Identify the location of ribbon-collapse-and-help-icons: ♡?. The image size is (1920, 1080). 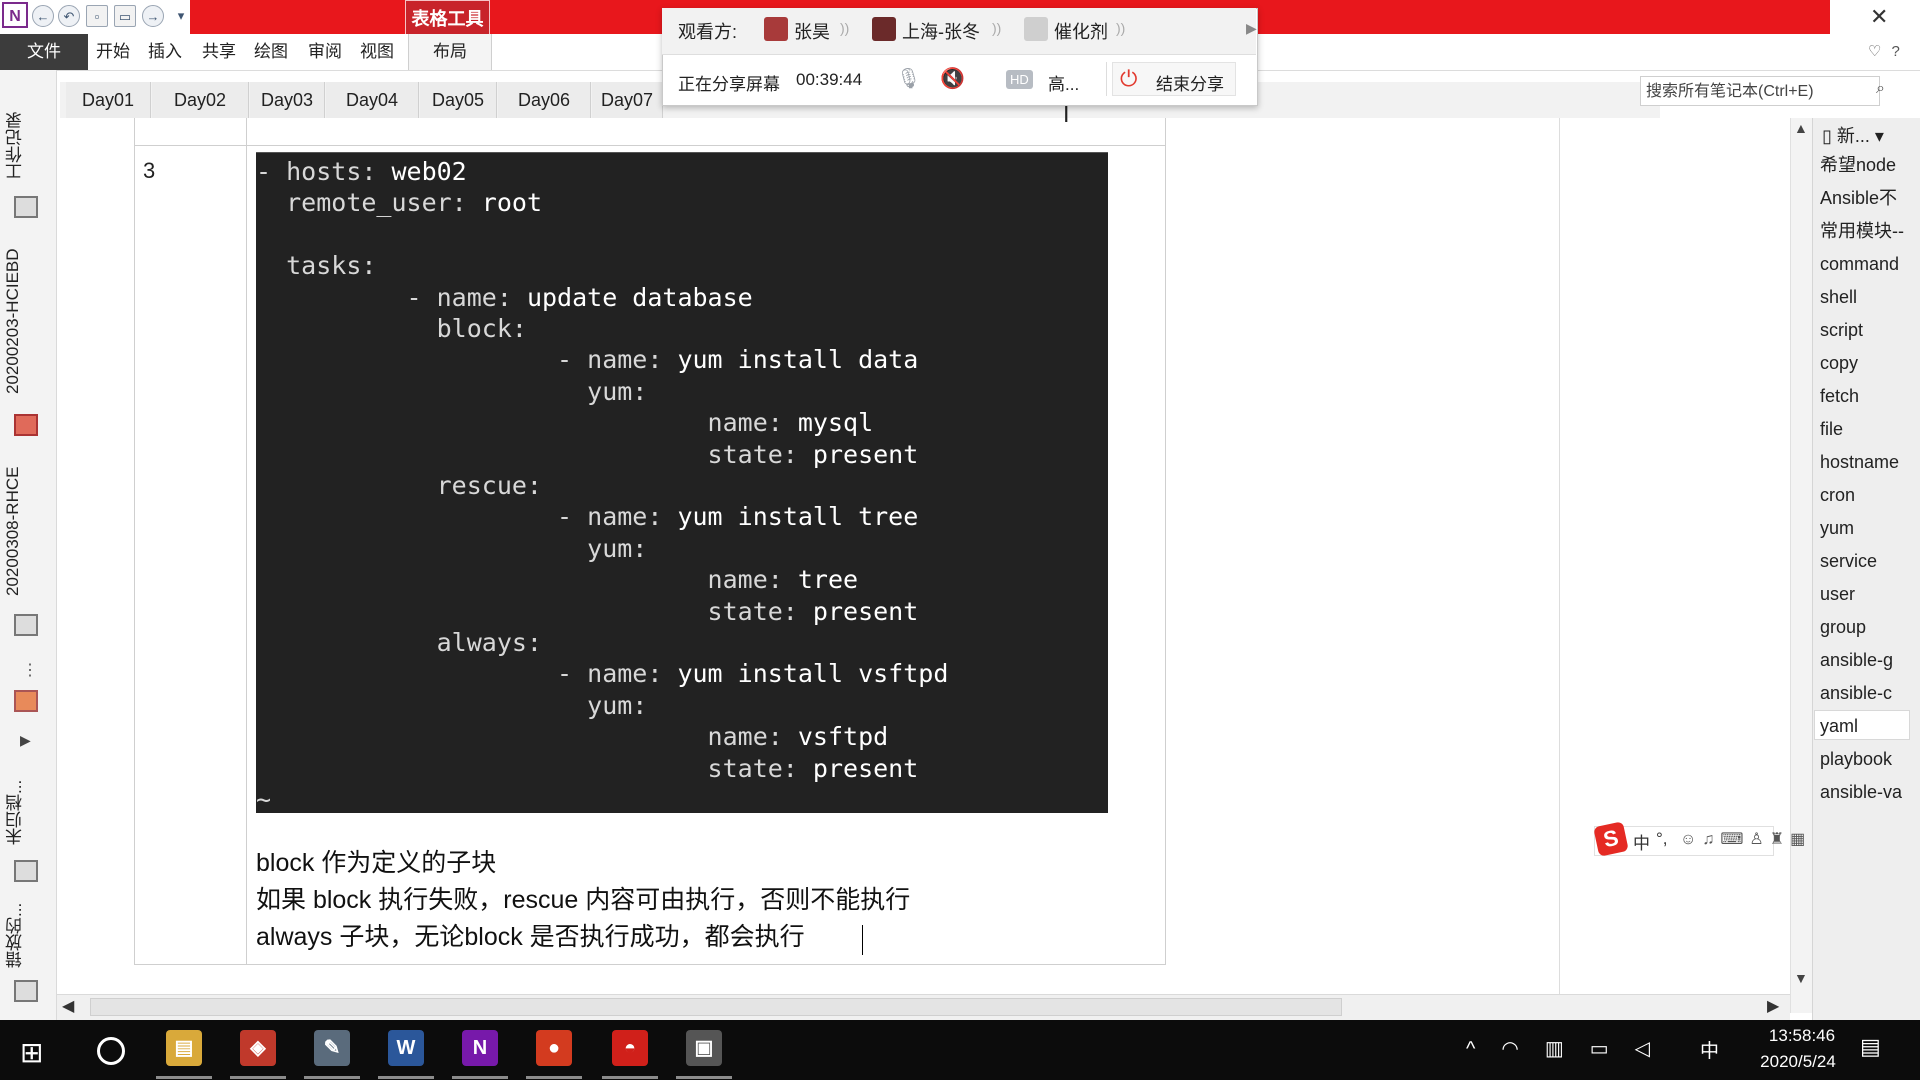
(1889, 51).